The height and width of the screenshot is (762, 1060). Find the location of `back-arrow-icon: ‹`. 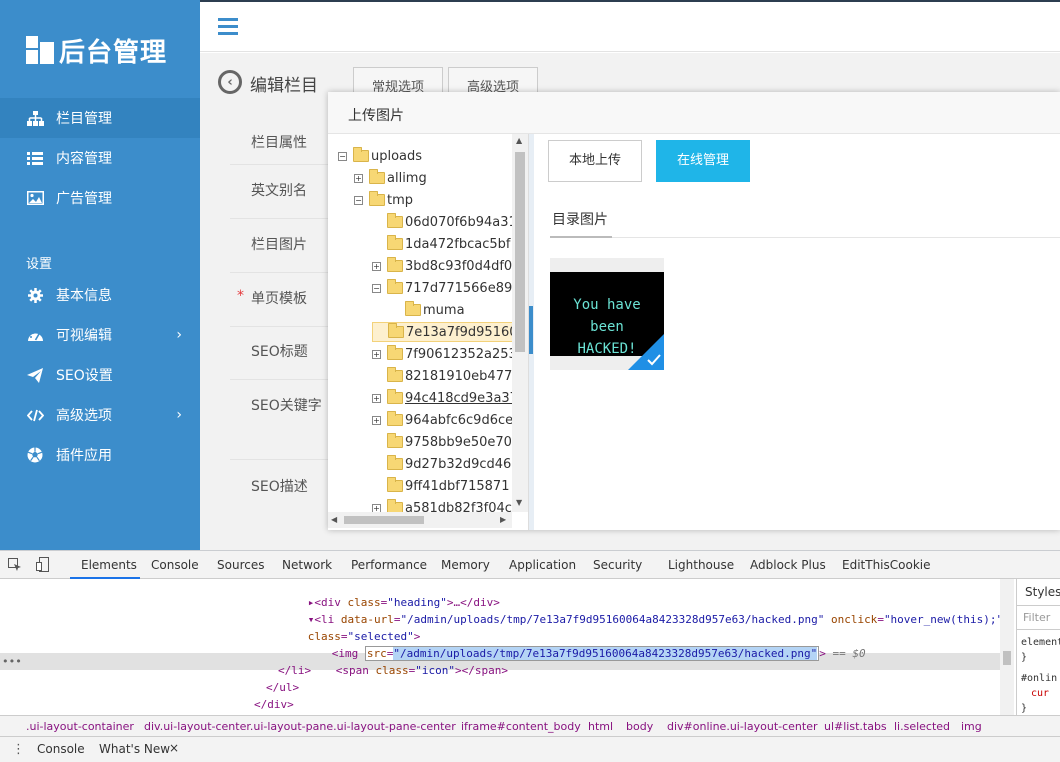

back-arrow-icon: ‹ is located at coordinates (230, 82).